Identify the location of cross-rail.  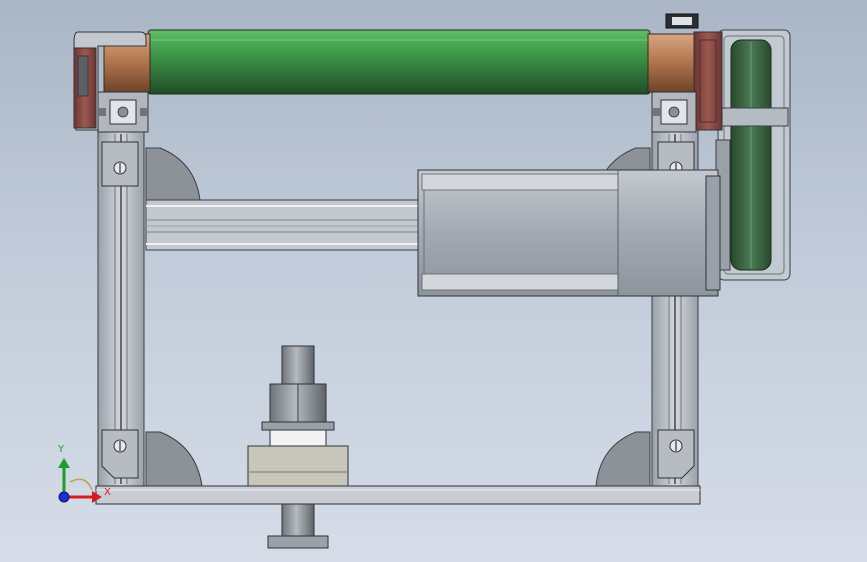
(284, 225).